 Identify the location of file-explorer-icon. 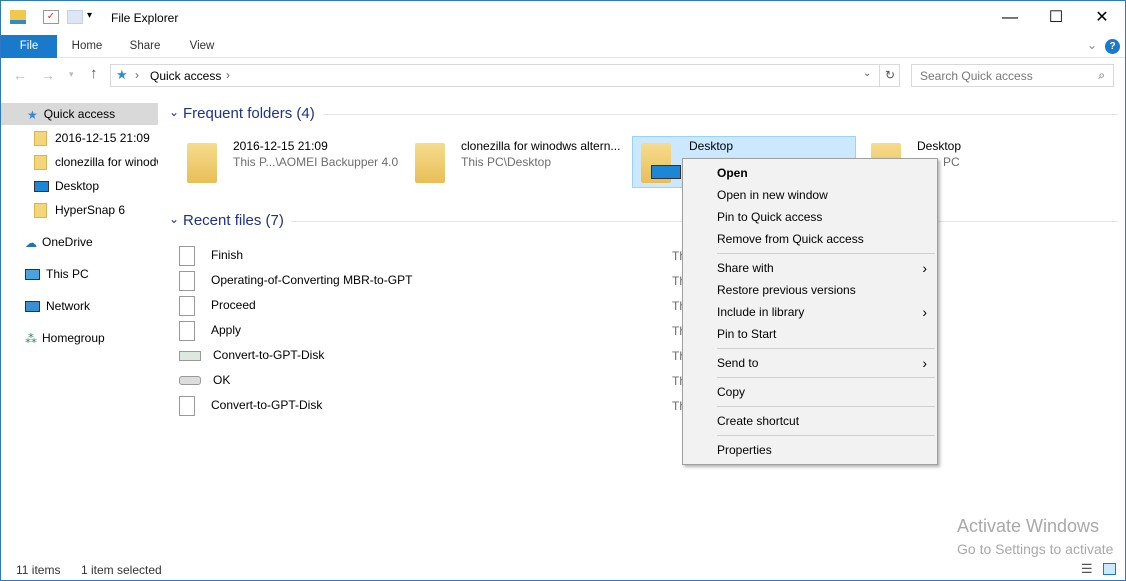
(18, 17).